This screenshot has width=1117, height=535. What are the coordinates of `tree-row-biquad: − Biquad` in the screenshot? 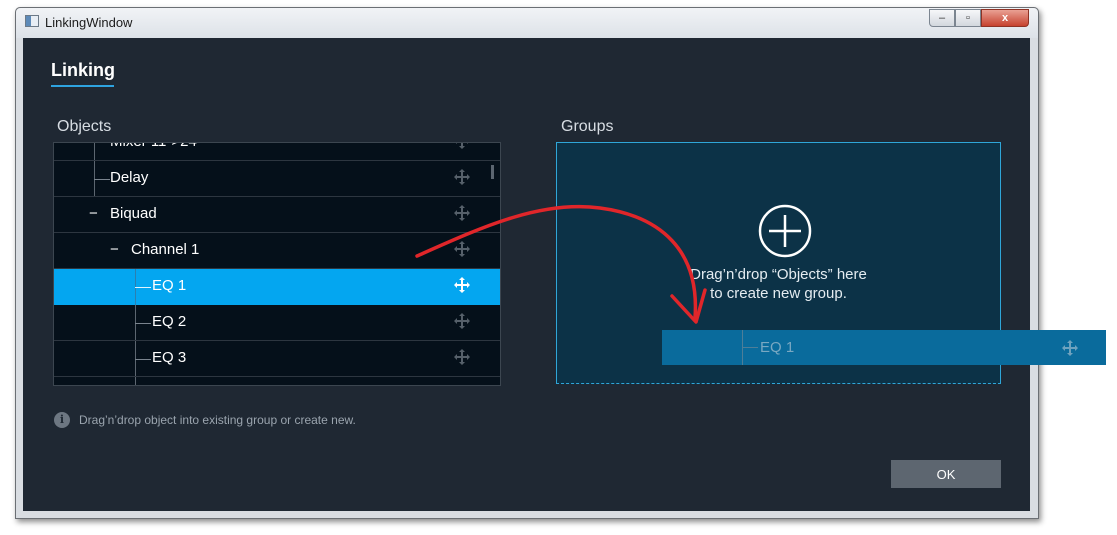 It's located at (277, 215).